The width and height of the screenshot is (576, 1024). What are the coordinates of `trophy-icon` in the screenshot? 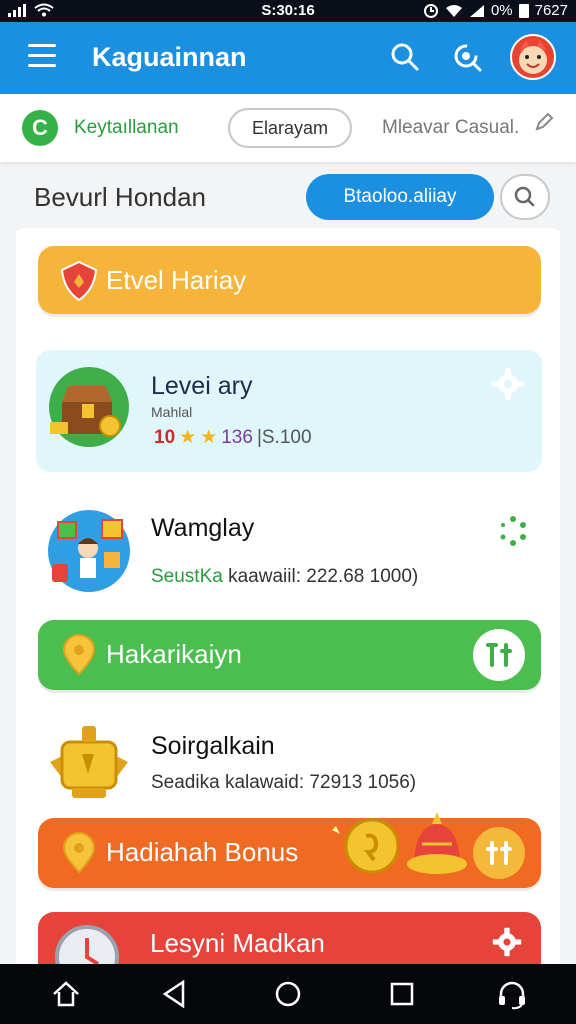 It's located at (89, 762).